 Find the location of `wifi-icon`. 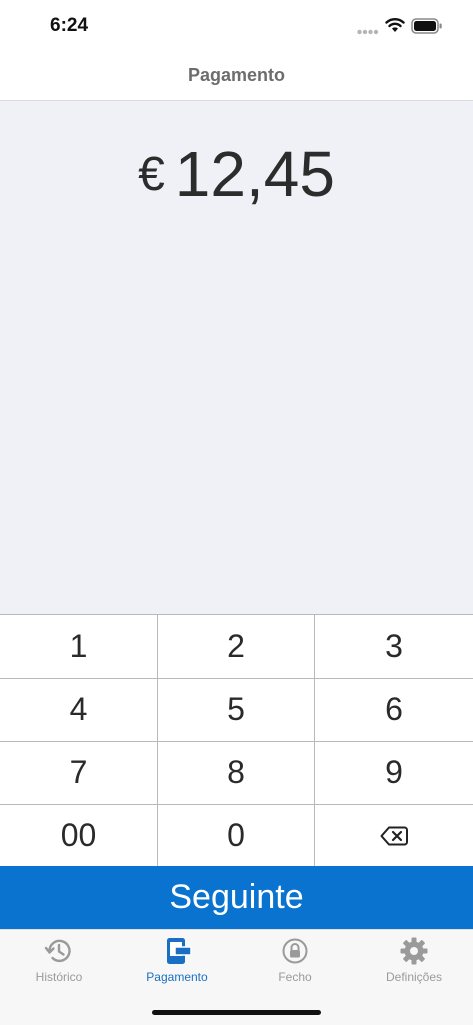

wifi-icon is located at coordinates (395, 25).